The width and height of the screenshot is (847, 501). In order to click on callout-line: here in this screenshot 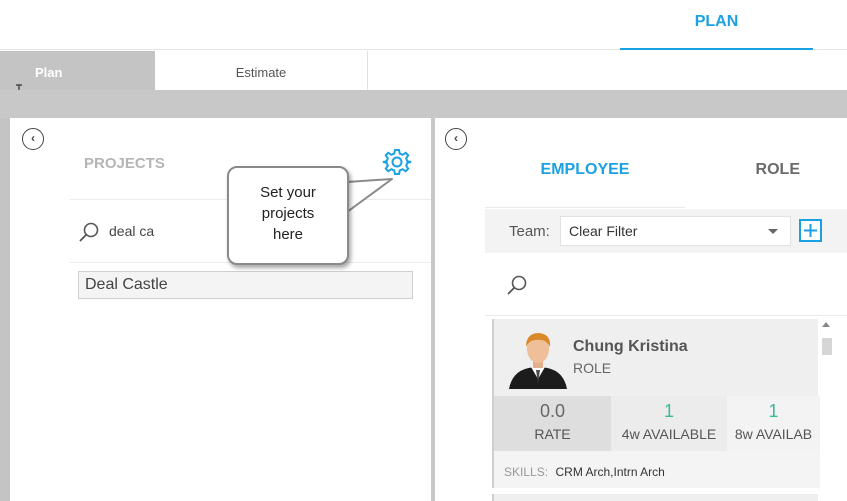, I will do `click(288, 234)`.